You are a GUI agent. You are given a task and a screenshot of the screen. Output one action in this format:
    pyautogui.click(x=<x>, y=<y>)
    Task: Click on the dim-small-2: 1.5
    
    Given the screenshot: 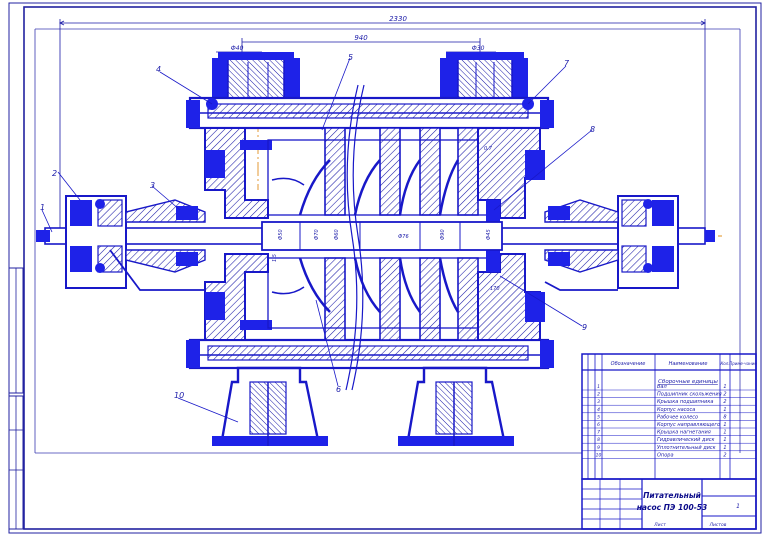 What is the action you would take?
    pyautogui.click(x=275, y=258)
    